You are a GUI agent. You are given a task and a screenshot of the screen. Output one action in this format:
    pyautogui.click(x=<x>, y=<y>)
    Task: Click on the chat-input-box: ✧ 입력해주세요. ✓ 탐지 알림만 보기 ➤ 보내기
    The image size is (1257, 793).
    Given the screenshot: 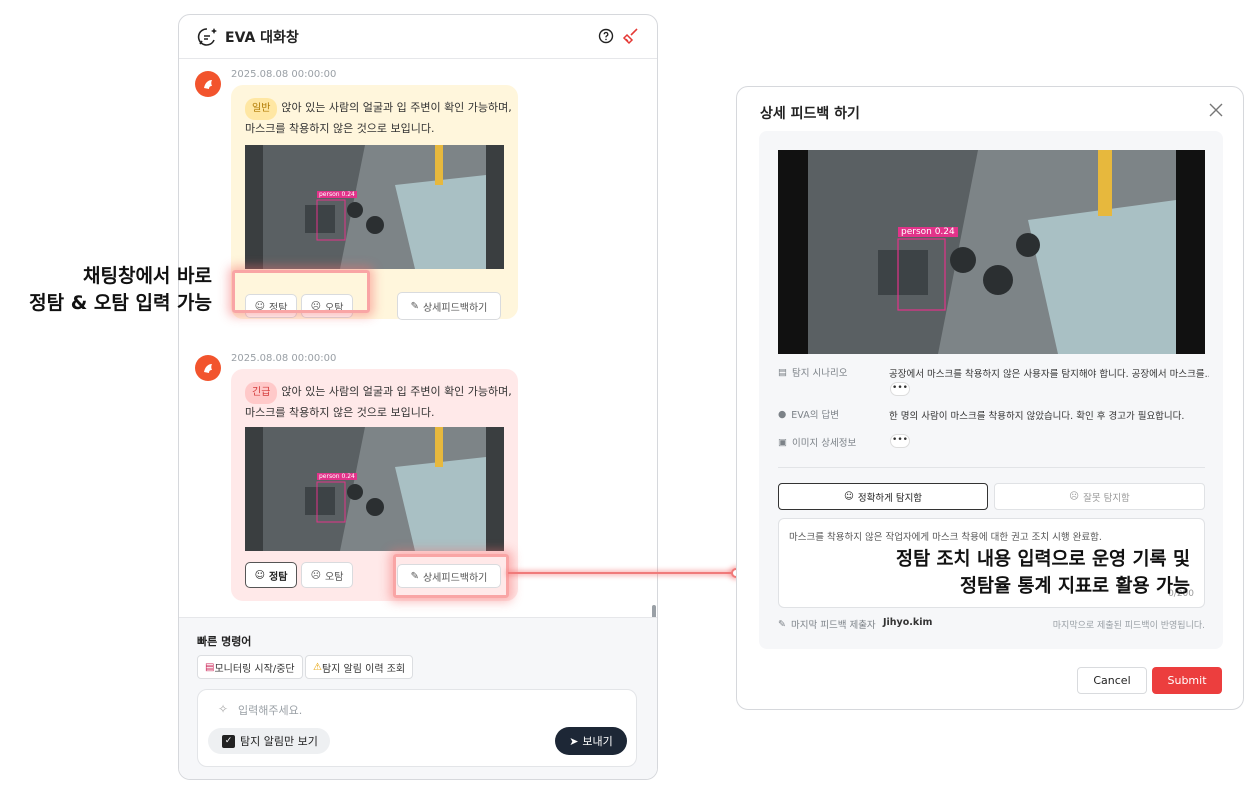 What is the action you would take?
    pyautogui.click(x=417, y=728)
    